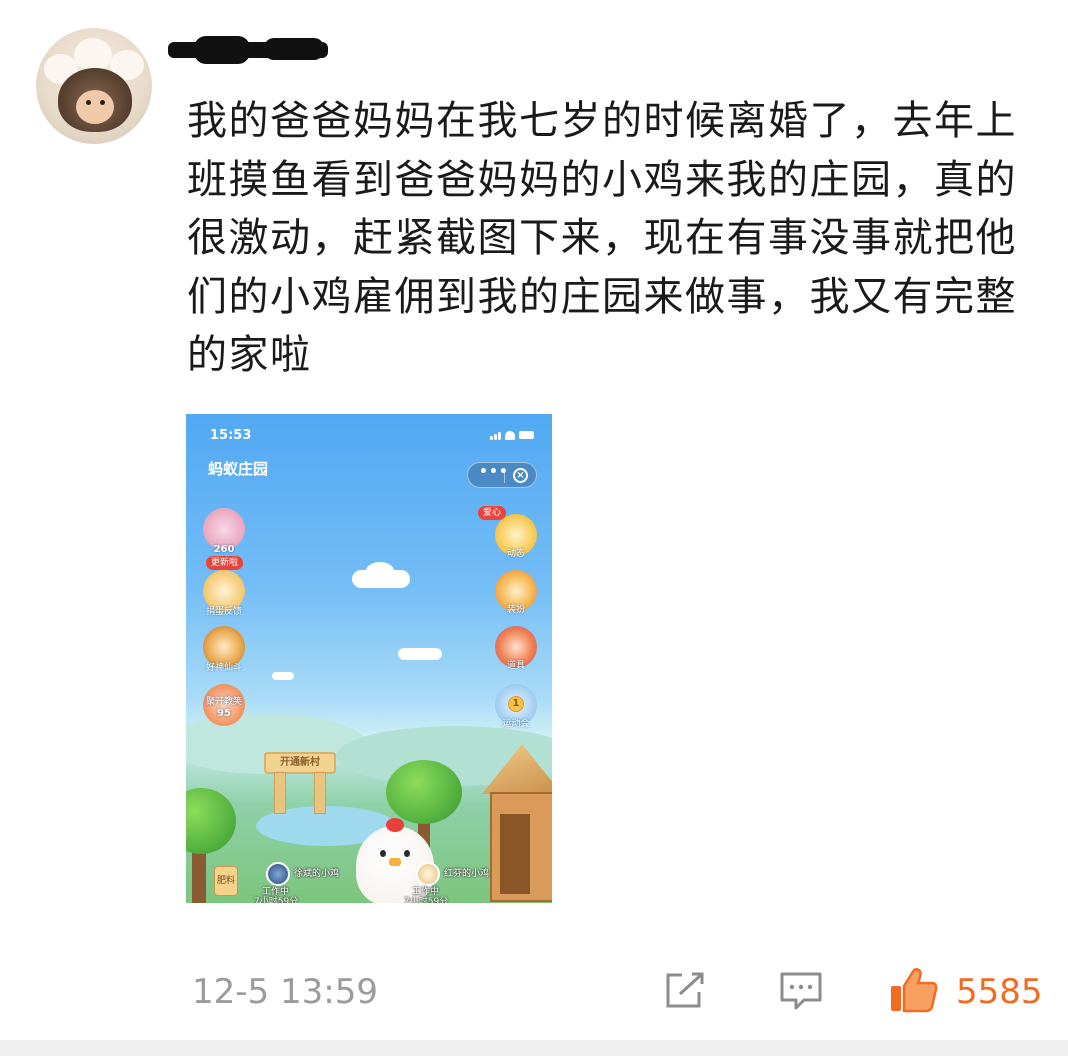 The width and height of the screenshot is (1068, 1056). Describe the element at coordinates (515, 666) in the screenshot. I see `props-label: 道具` at that location.